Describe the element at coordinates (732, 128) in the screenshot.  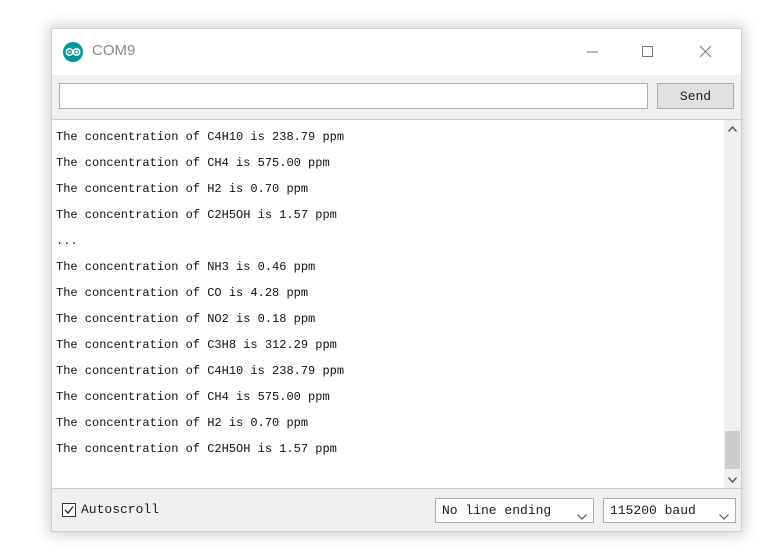
I see `scroll-up-button` at that location.